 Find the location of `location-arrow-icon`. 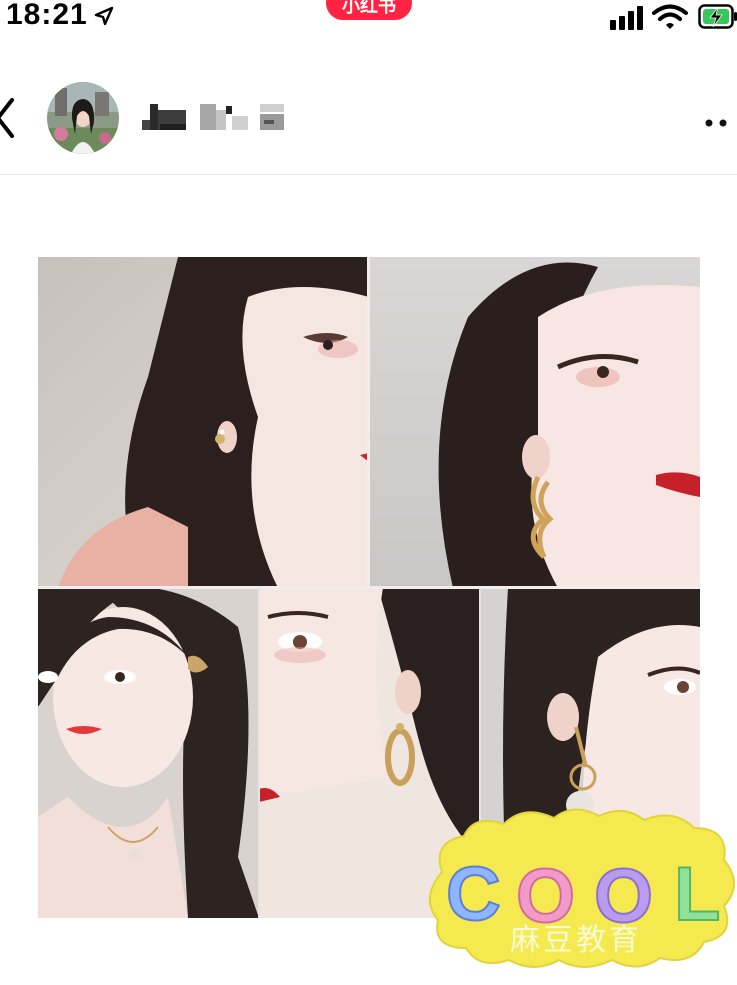

location-arrow-icon is located at coordinates (104, 18).